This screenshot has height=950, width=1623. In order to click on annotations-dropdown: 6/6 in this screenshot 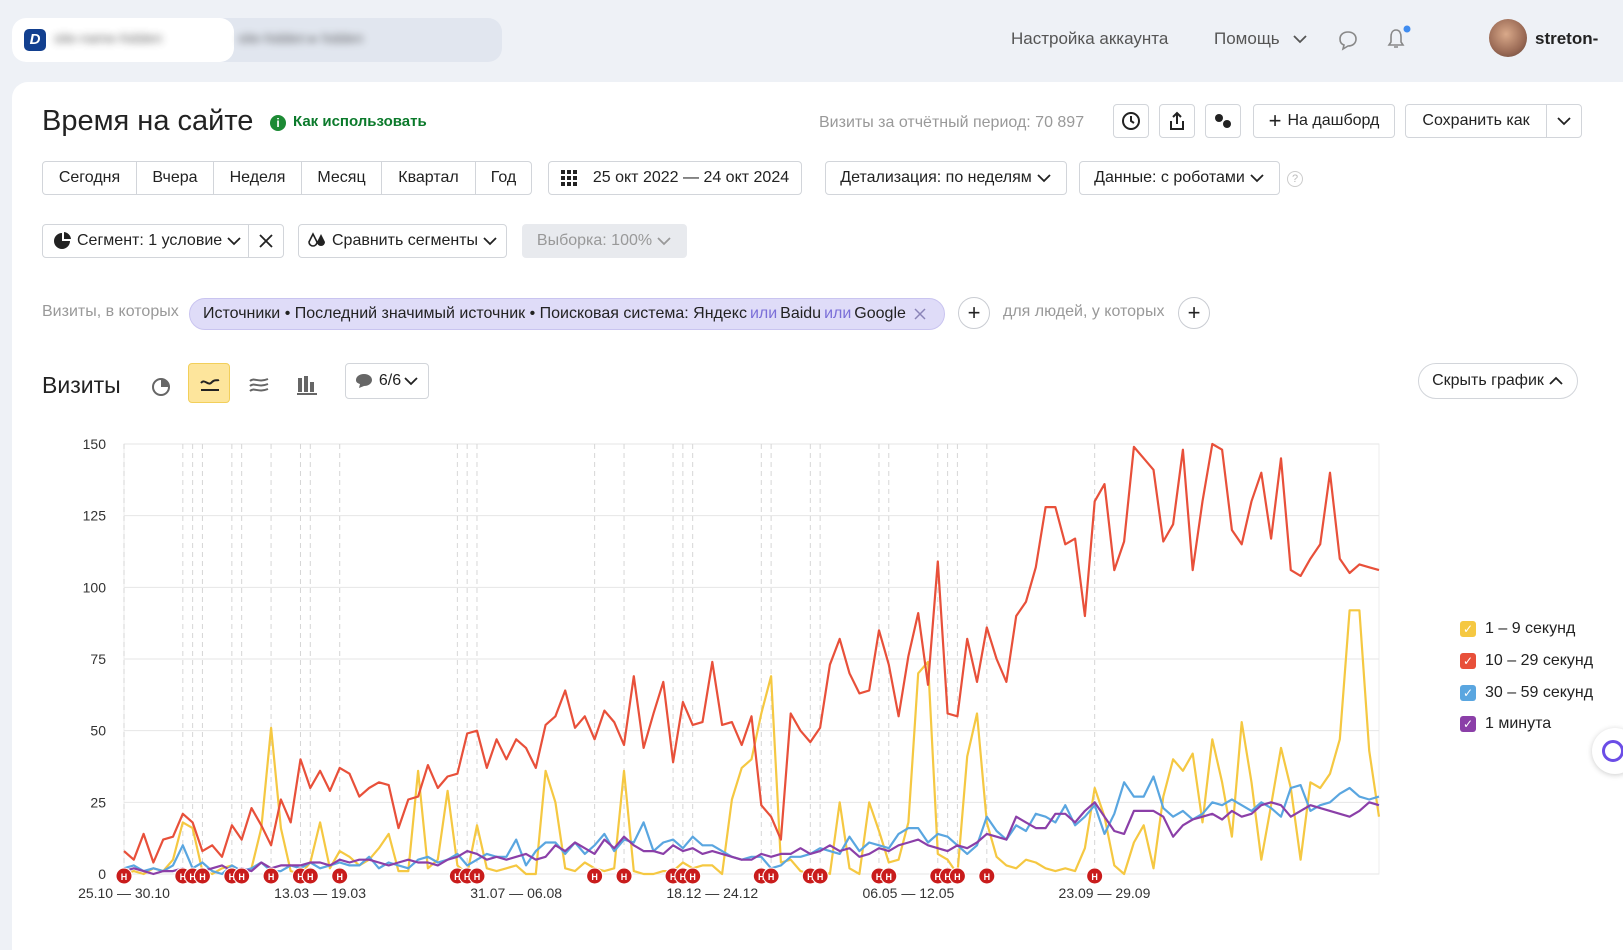, I will do `click(387, 381)`.